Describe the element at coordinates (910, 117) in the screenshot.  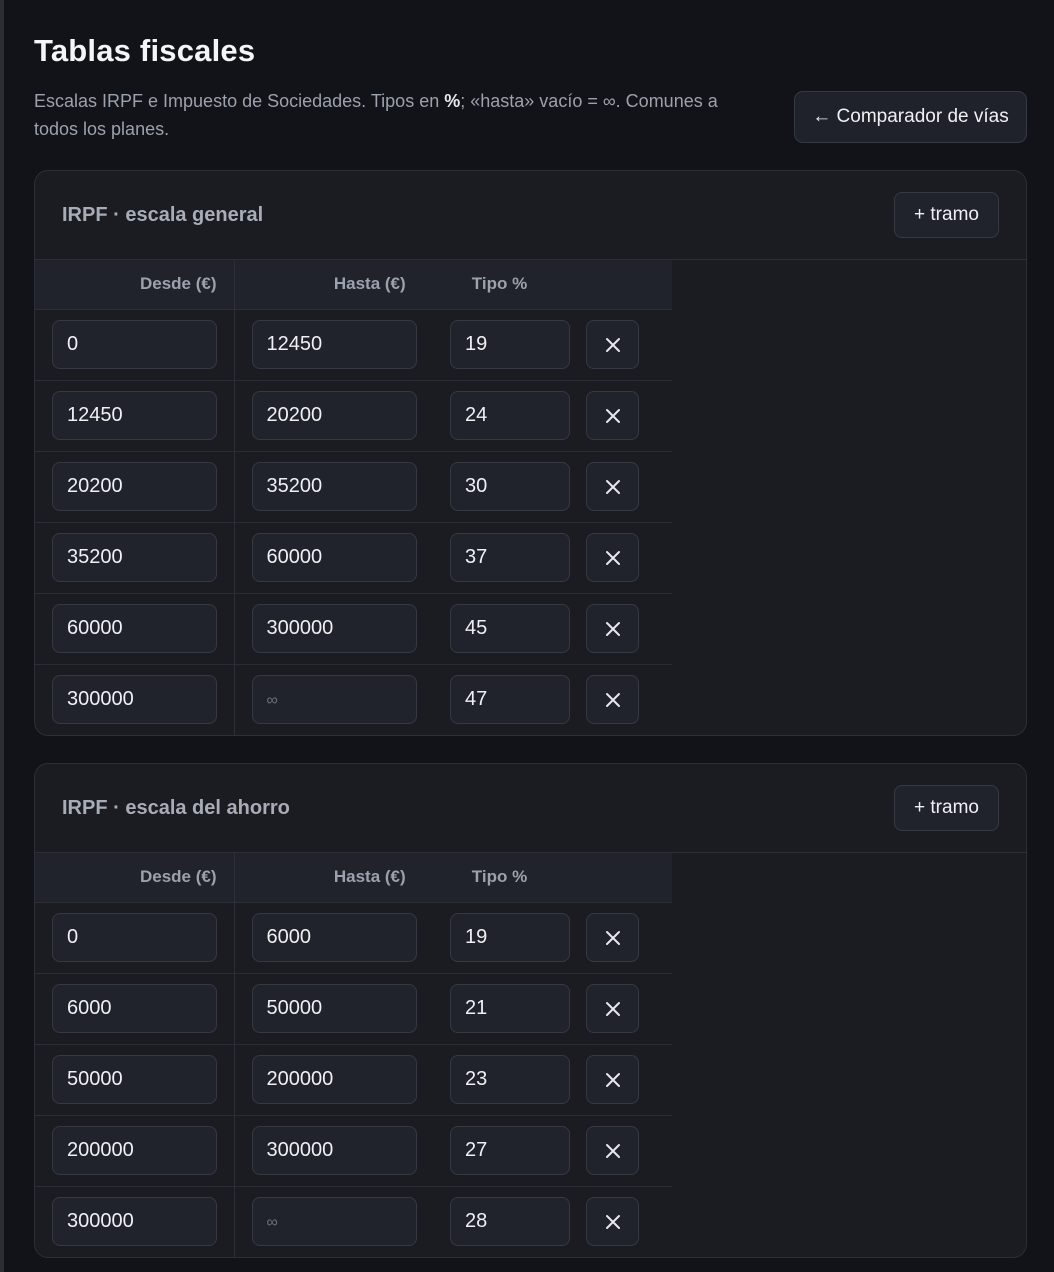
I see `back-to-comparator-button: ← Comparador de vías` at that location.